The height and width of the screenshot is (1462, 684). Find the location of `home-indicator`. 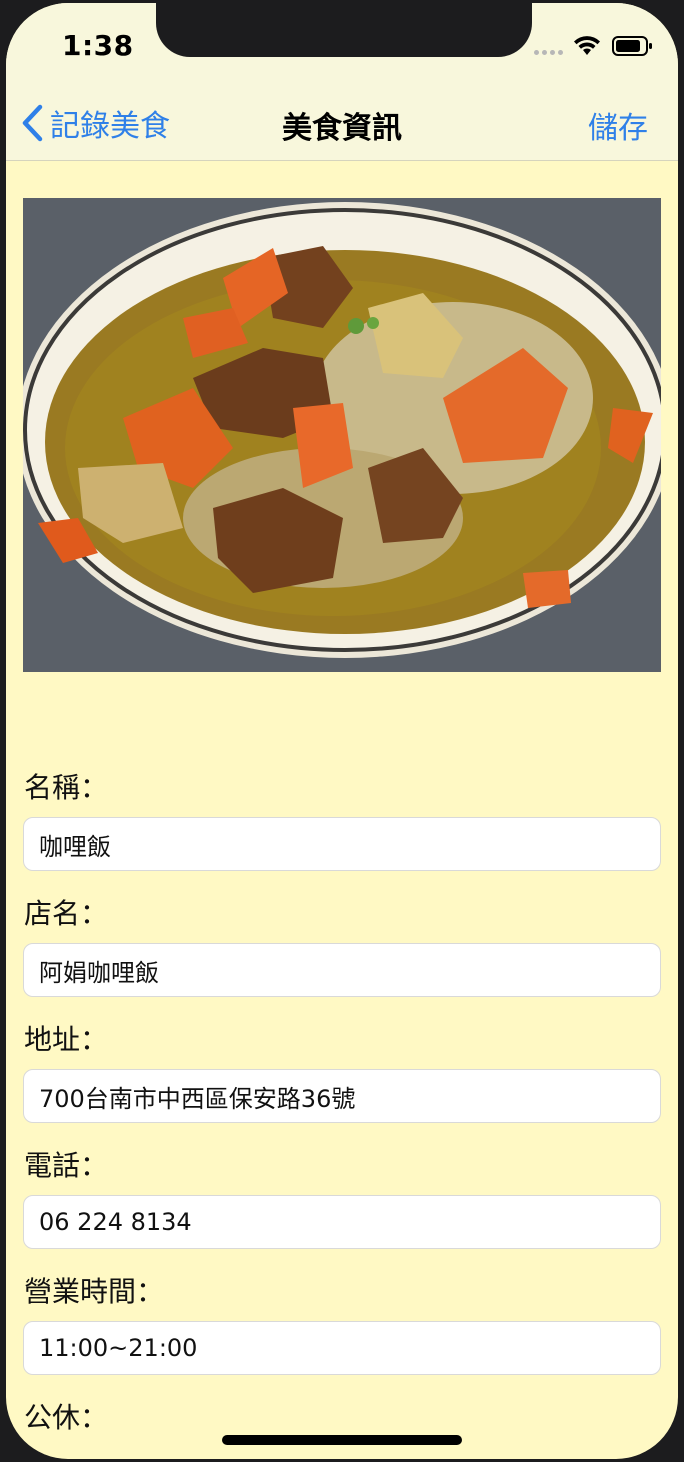

home-indicator is located at coordinates (342, 1440).